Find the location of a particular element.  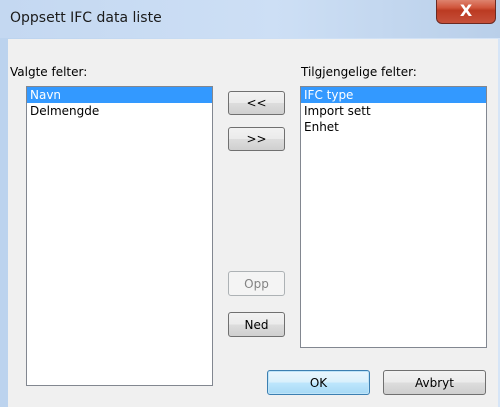

close-button: X is located at coordinates (466, 12).